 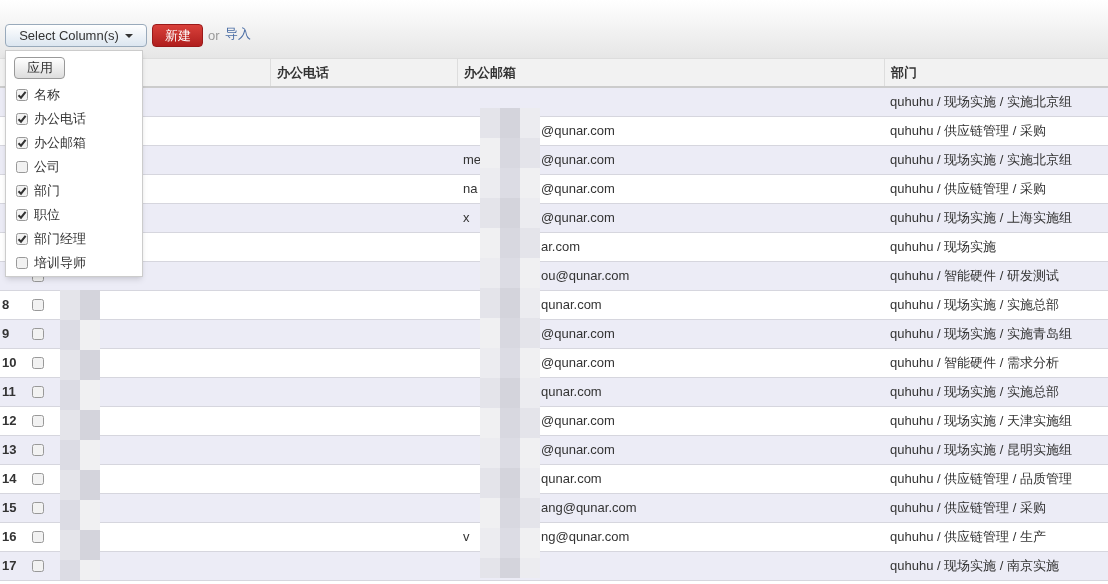 I want to click on row-number: 8, so click(x=6, y=305).